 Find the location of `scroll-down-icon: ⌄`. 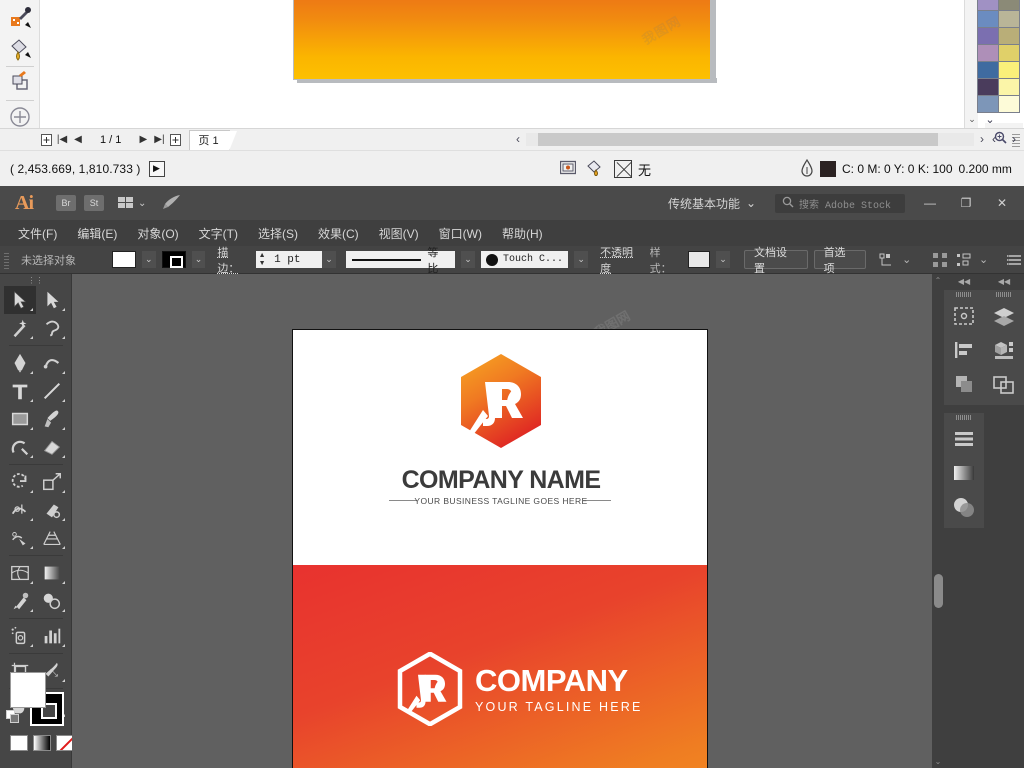

scroll-down-icon: ⌄ is located at coordinates (972, 119).